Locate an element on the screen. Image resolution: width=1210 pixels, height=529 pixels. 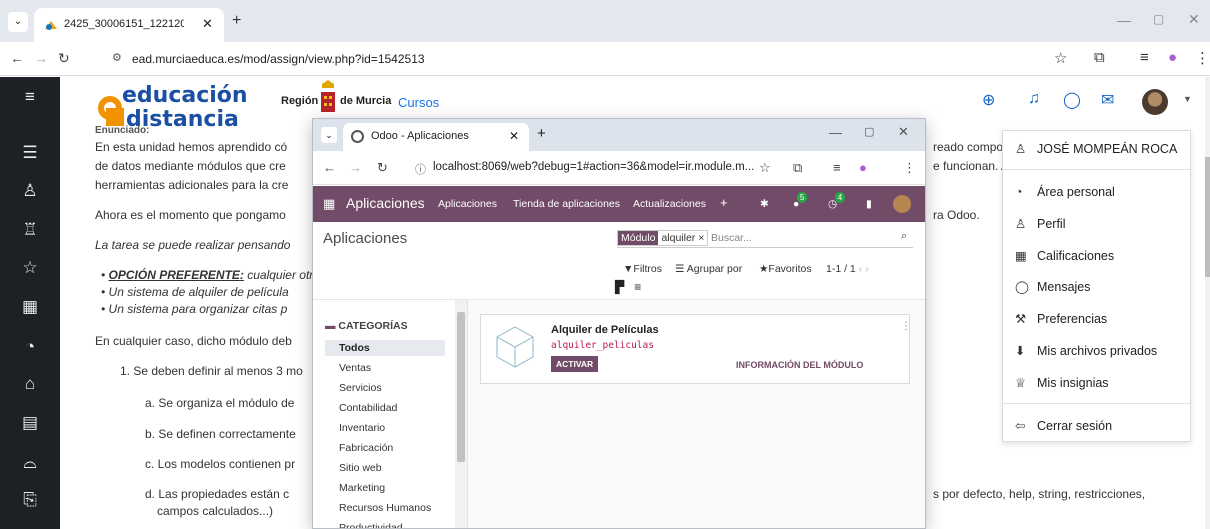
browser-menu-icon: ⋮ is located at coordinates (909, 168).